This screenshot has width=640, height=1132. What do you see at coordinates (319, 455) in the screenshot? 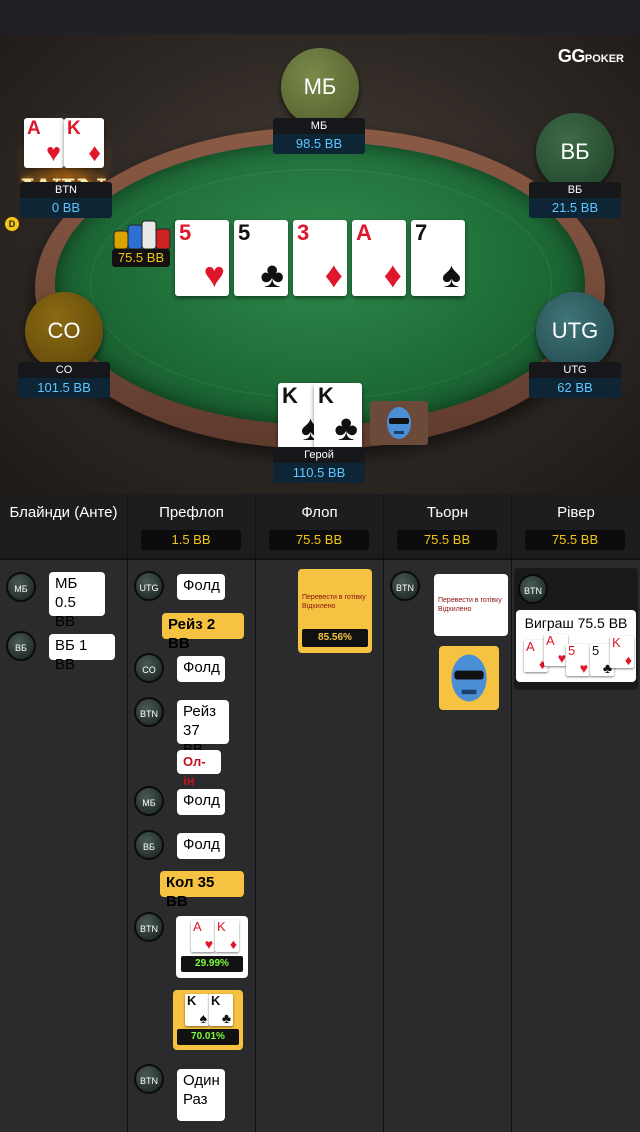
I see `seat-hero-name: Герой` at bounding box center [319, 455].